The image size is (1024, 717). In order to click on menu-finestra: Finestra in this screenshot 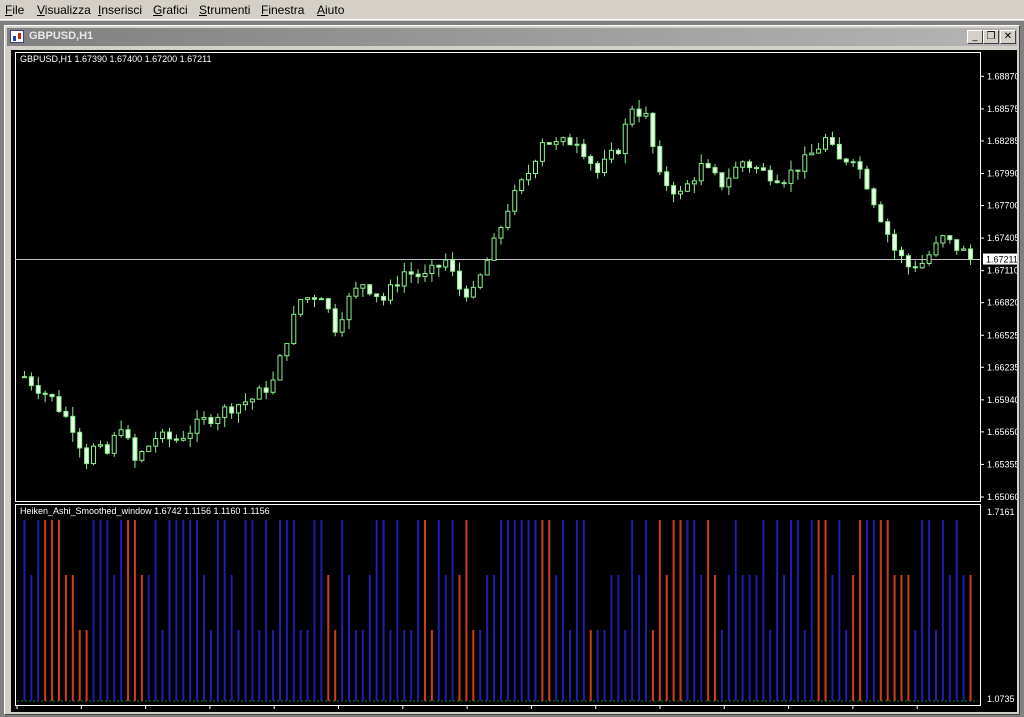, I will do `click(282, 10)`.